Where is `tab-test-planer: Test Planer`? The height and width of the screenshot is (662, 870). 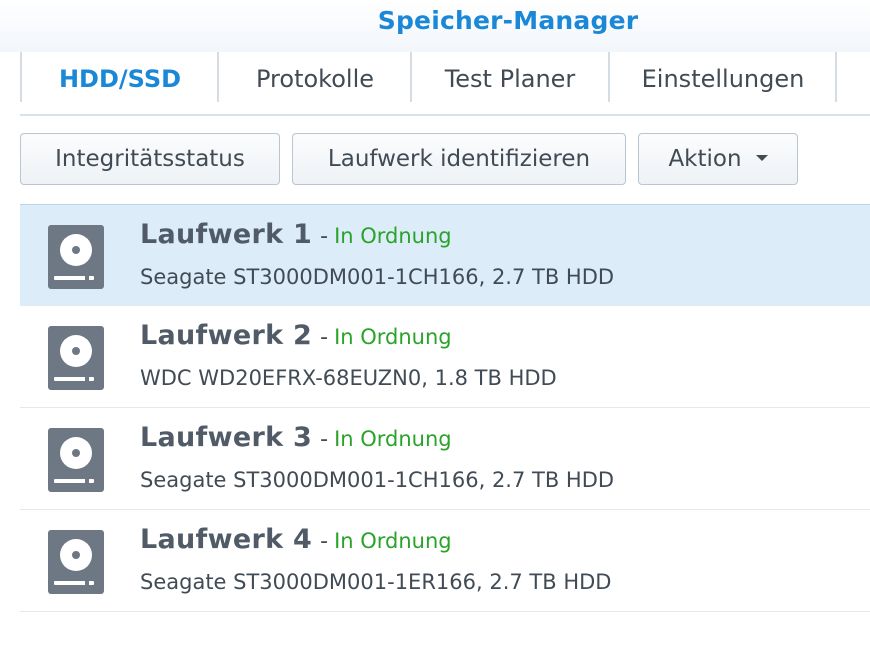
tab-test-planer: Test Planer is located at coordinates (510, 77).